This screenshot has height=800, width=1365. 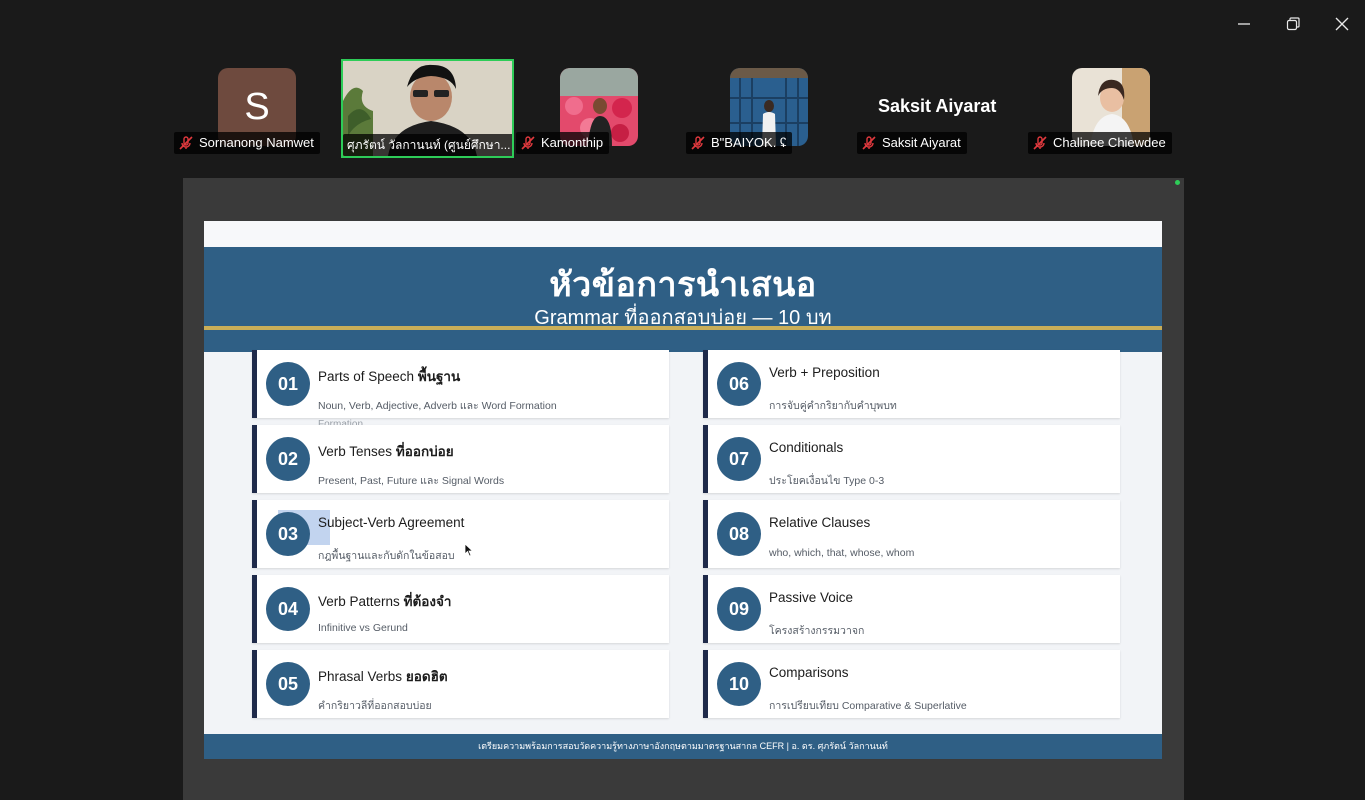 What do you see at coordinates (806, 447) in the screenshot?
I see `topic-title: Conditionals` at bounding box center [806, 447].